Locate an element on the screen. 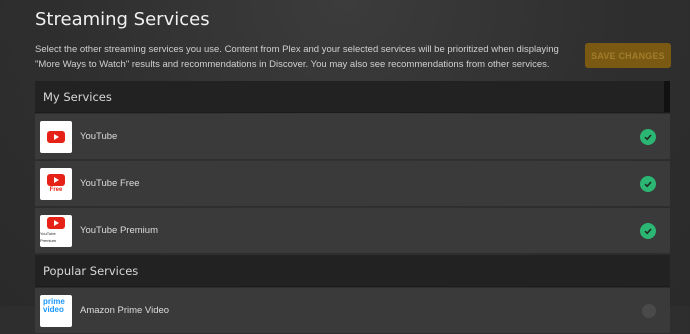 The image size is (690, 334). section-title: My Services is located at coordinates (77, 96).